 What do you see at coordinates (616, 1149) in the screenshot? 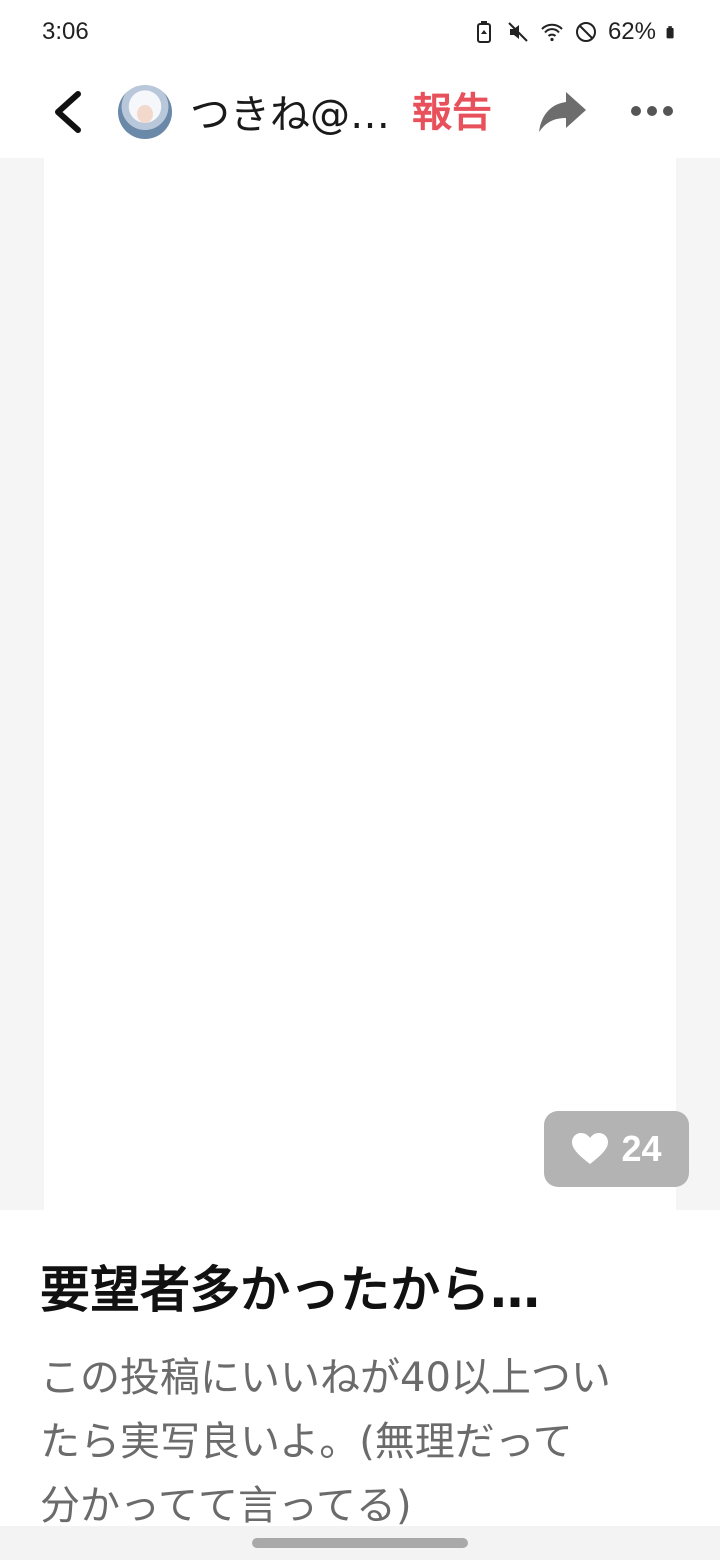
I see `like-button: 24` at bounding box center [616, 1149].